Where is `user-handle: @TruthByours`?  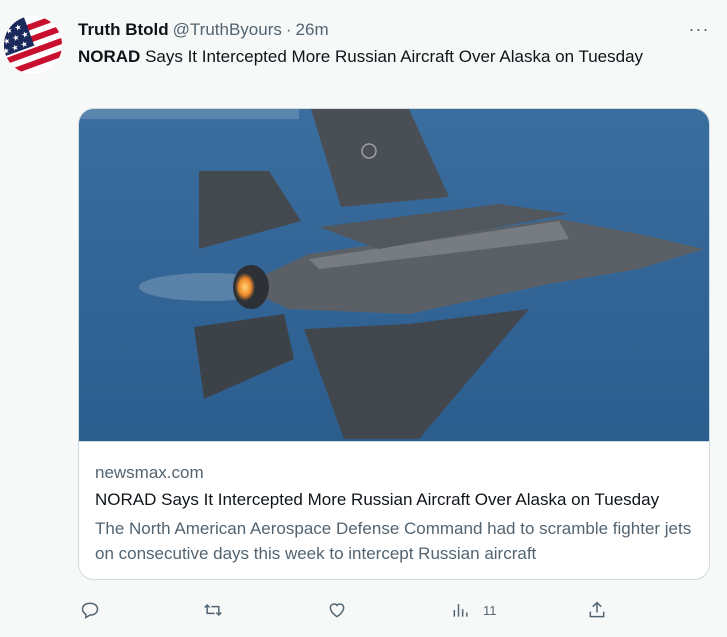
user-handle: @TruthByours is located at coordinates (227, 30).